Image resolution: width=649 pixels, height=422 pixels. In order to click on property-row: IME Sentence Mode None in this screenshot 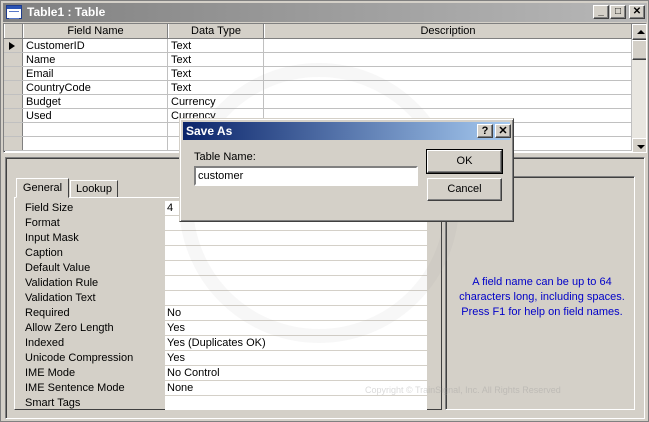, I will do `click(226, 388)`.